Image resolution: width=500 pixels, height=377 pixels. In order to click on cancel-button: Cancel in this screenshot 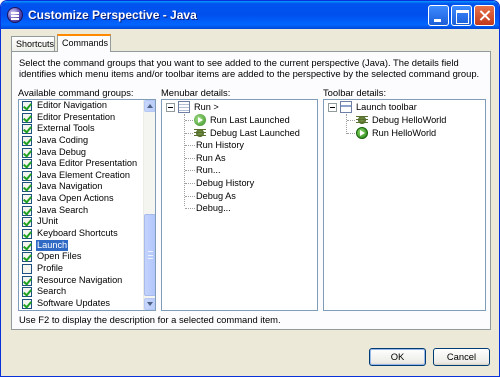, I will do `click(461, 357)`.